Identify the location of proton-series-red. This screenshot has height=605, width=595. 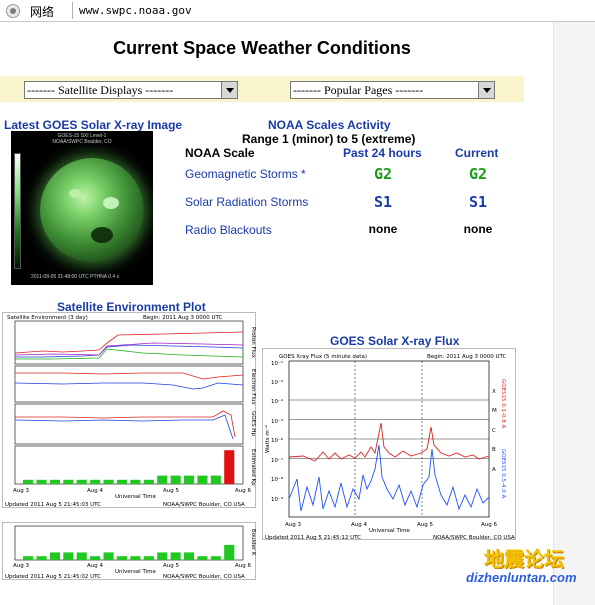
(129, 342).